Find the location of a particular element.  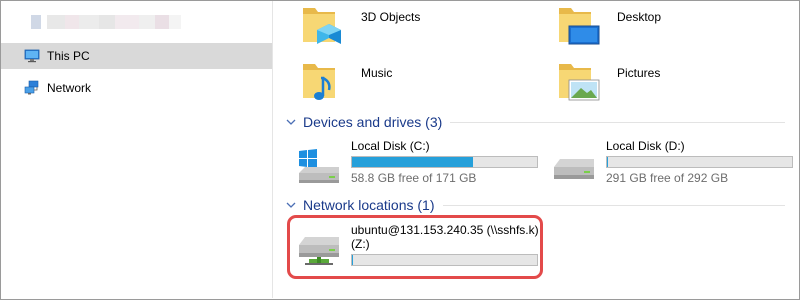

highlight-annotation is located at coordinates (415, 247).